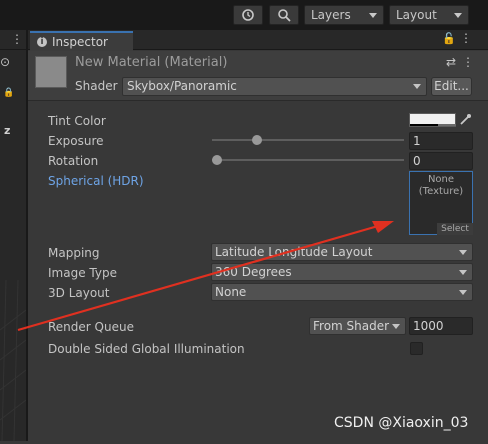  What do you see at coordinates (441, 141) in the screenshot?
I see `exposure-field: 1` at bounding box center [441, 141].